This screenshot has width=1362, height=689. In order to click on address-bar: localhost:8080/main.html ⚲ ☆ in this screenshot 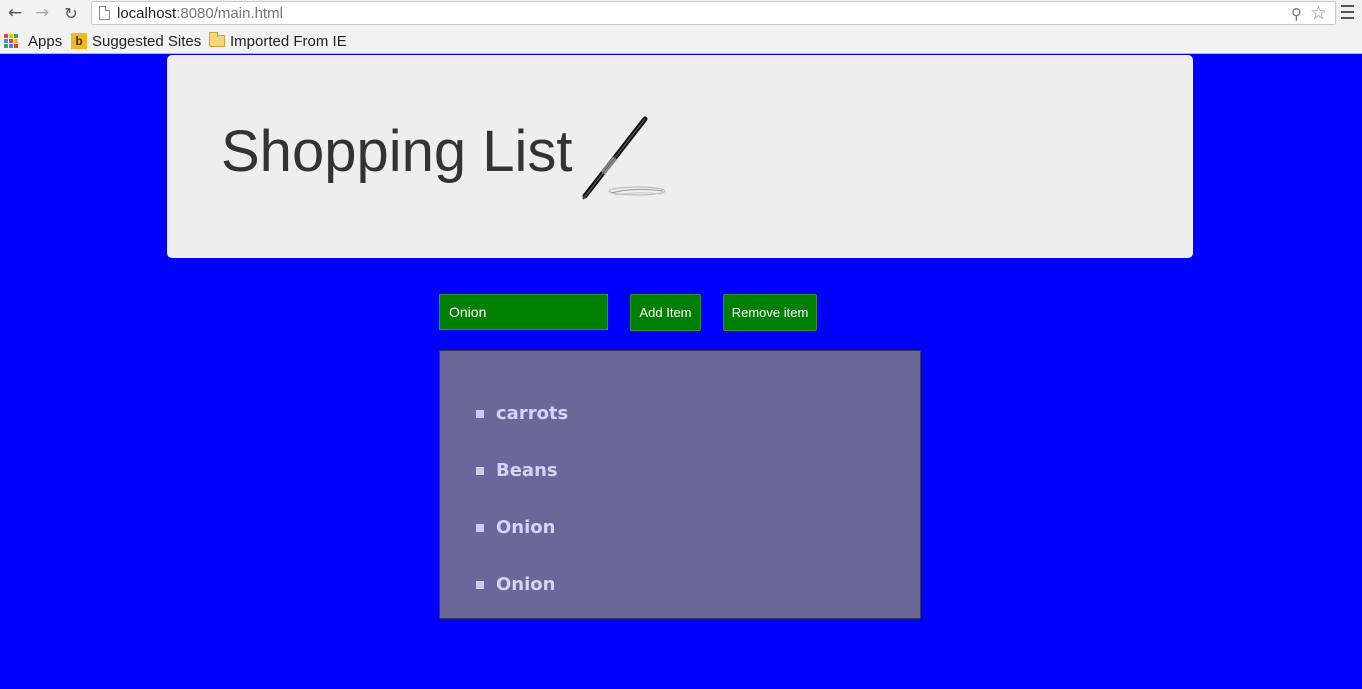, I will do `click(713, 13)`.